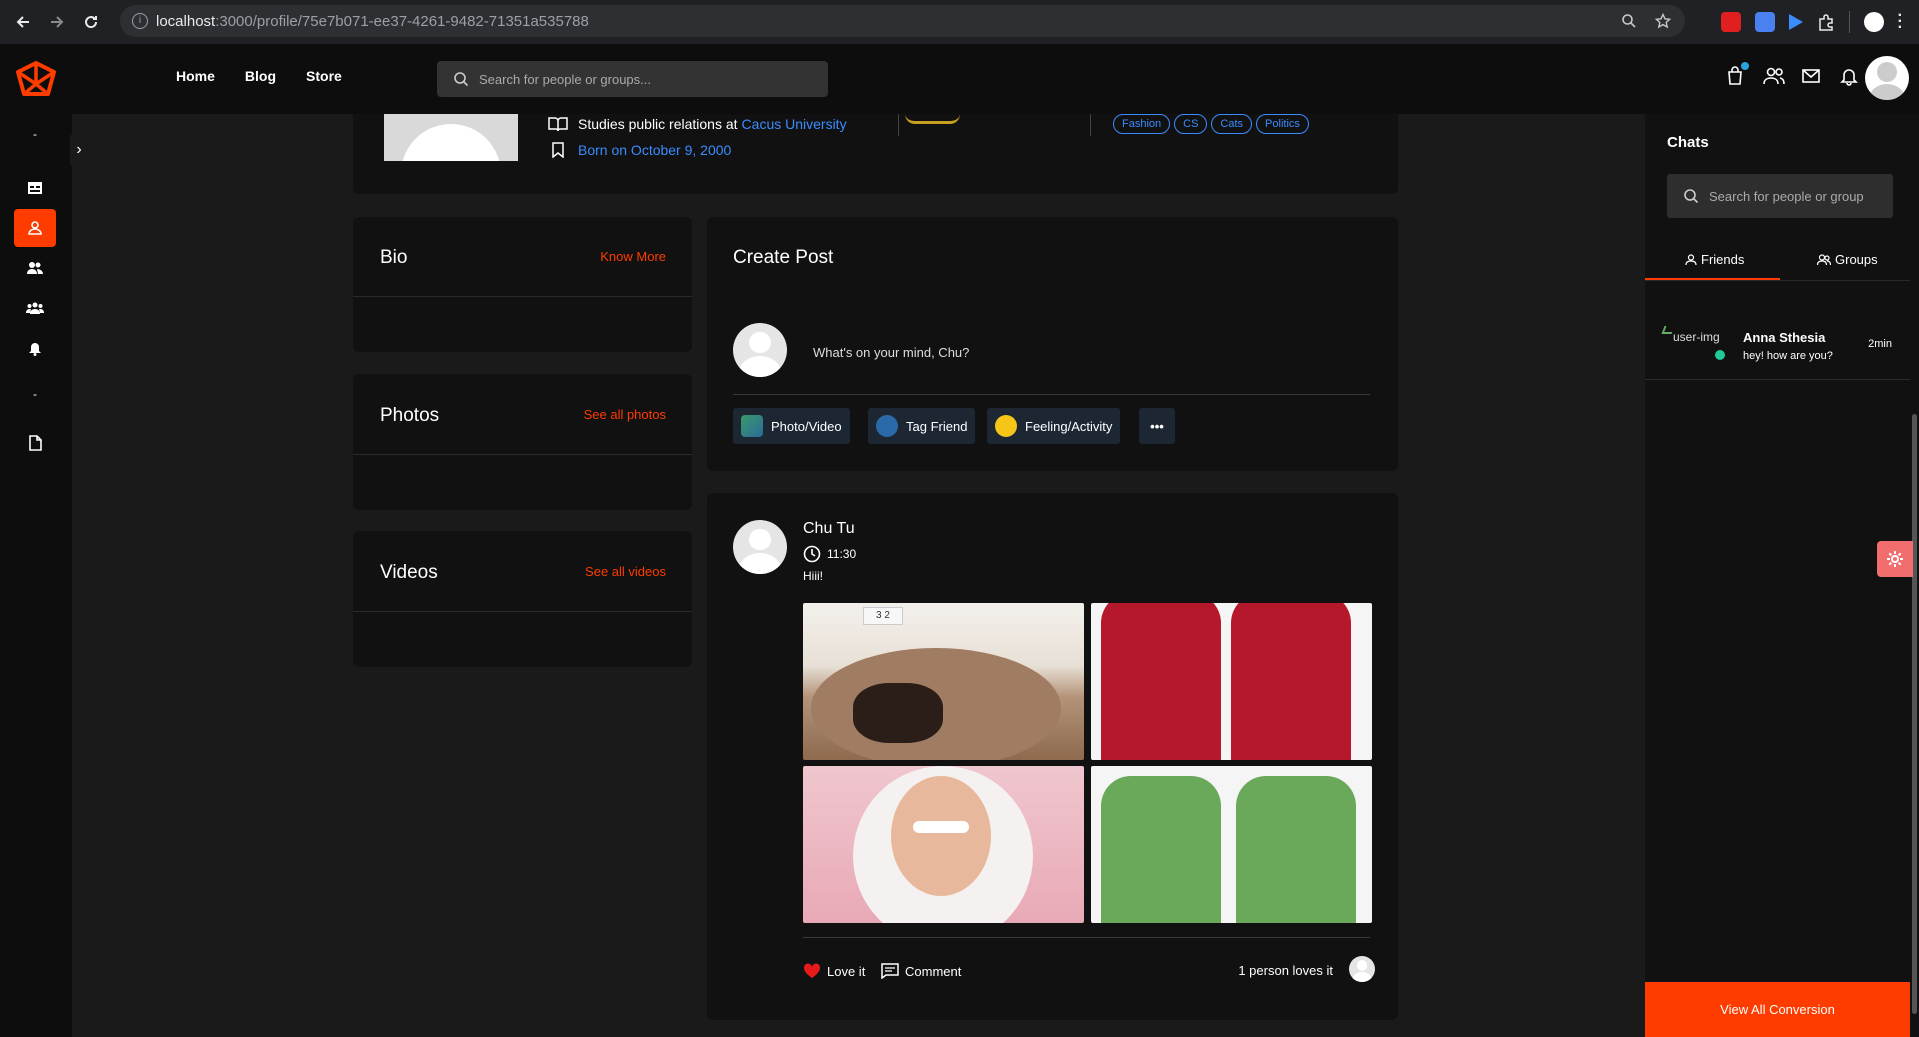  I want to click on bio-title: Bio, so click(394, 257).